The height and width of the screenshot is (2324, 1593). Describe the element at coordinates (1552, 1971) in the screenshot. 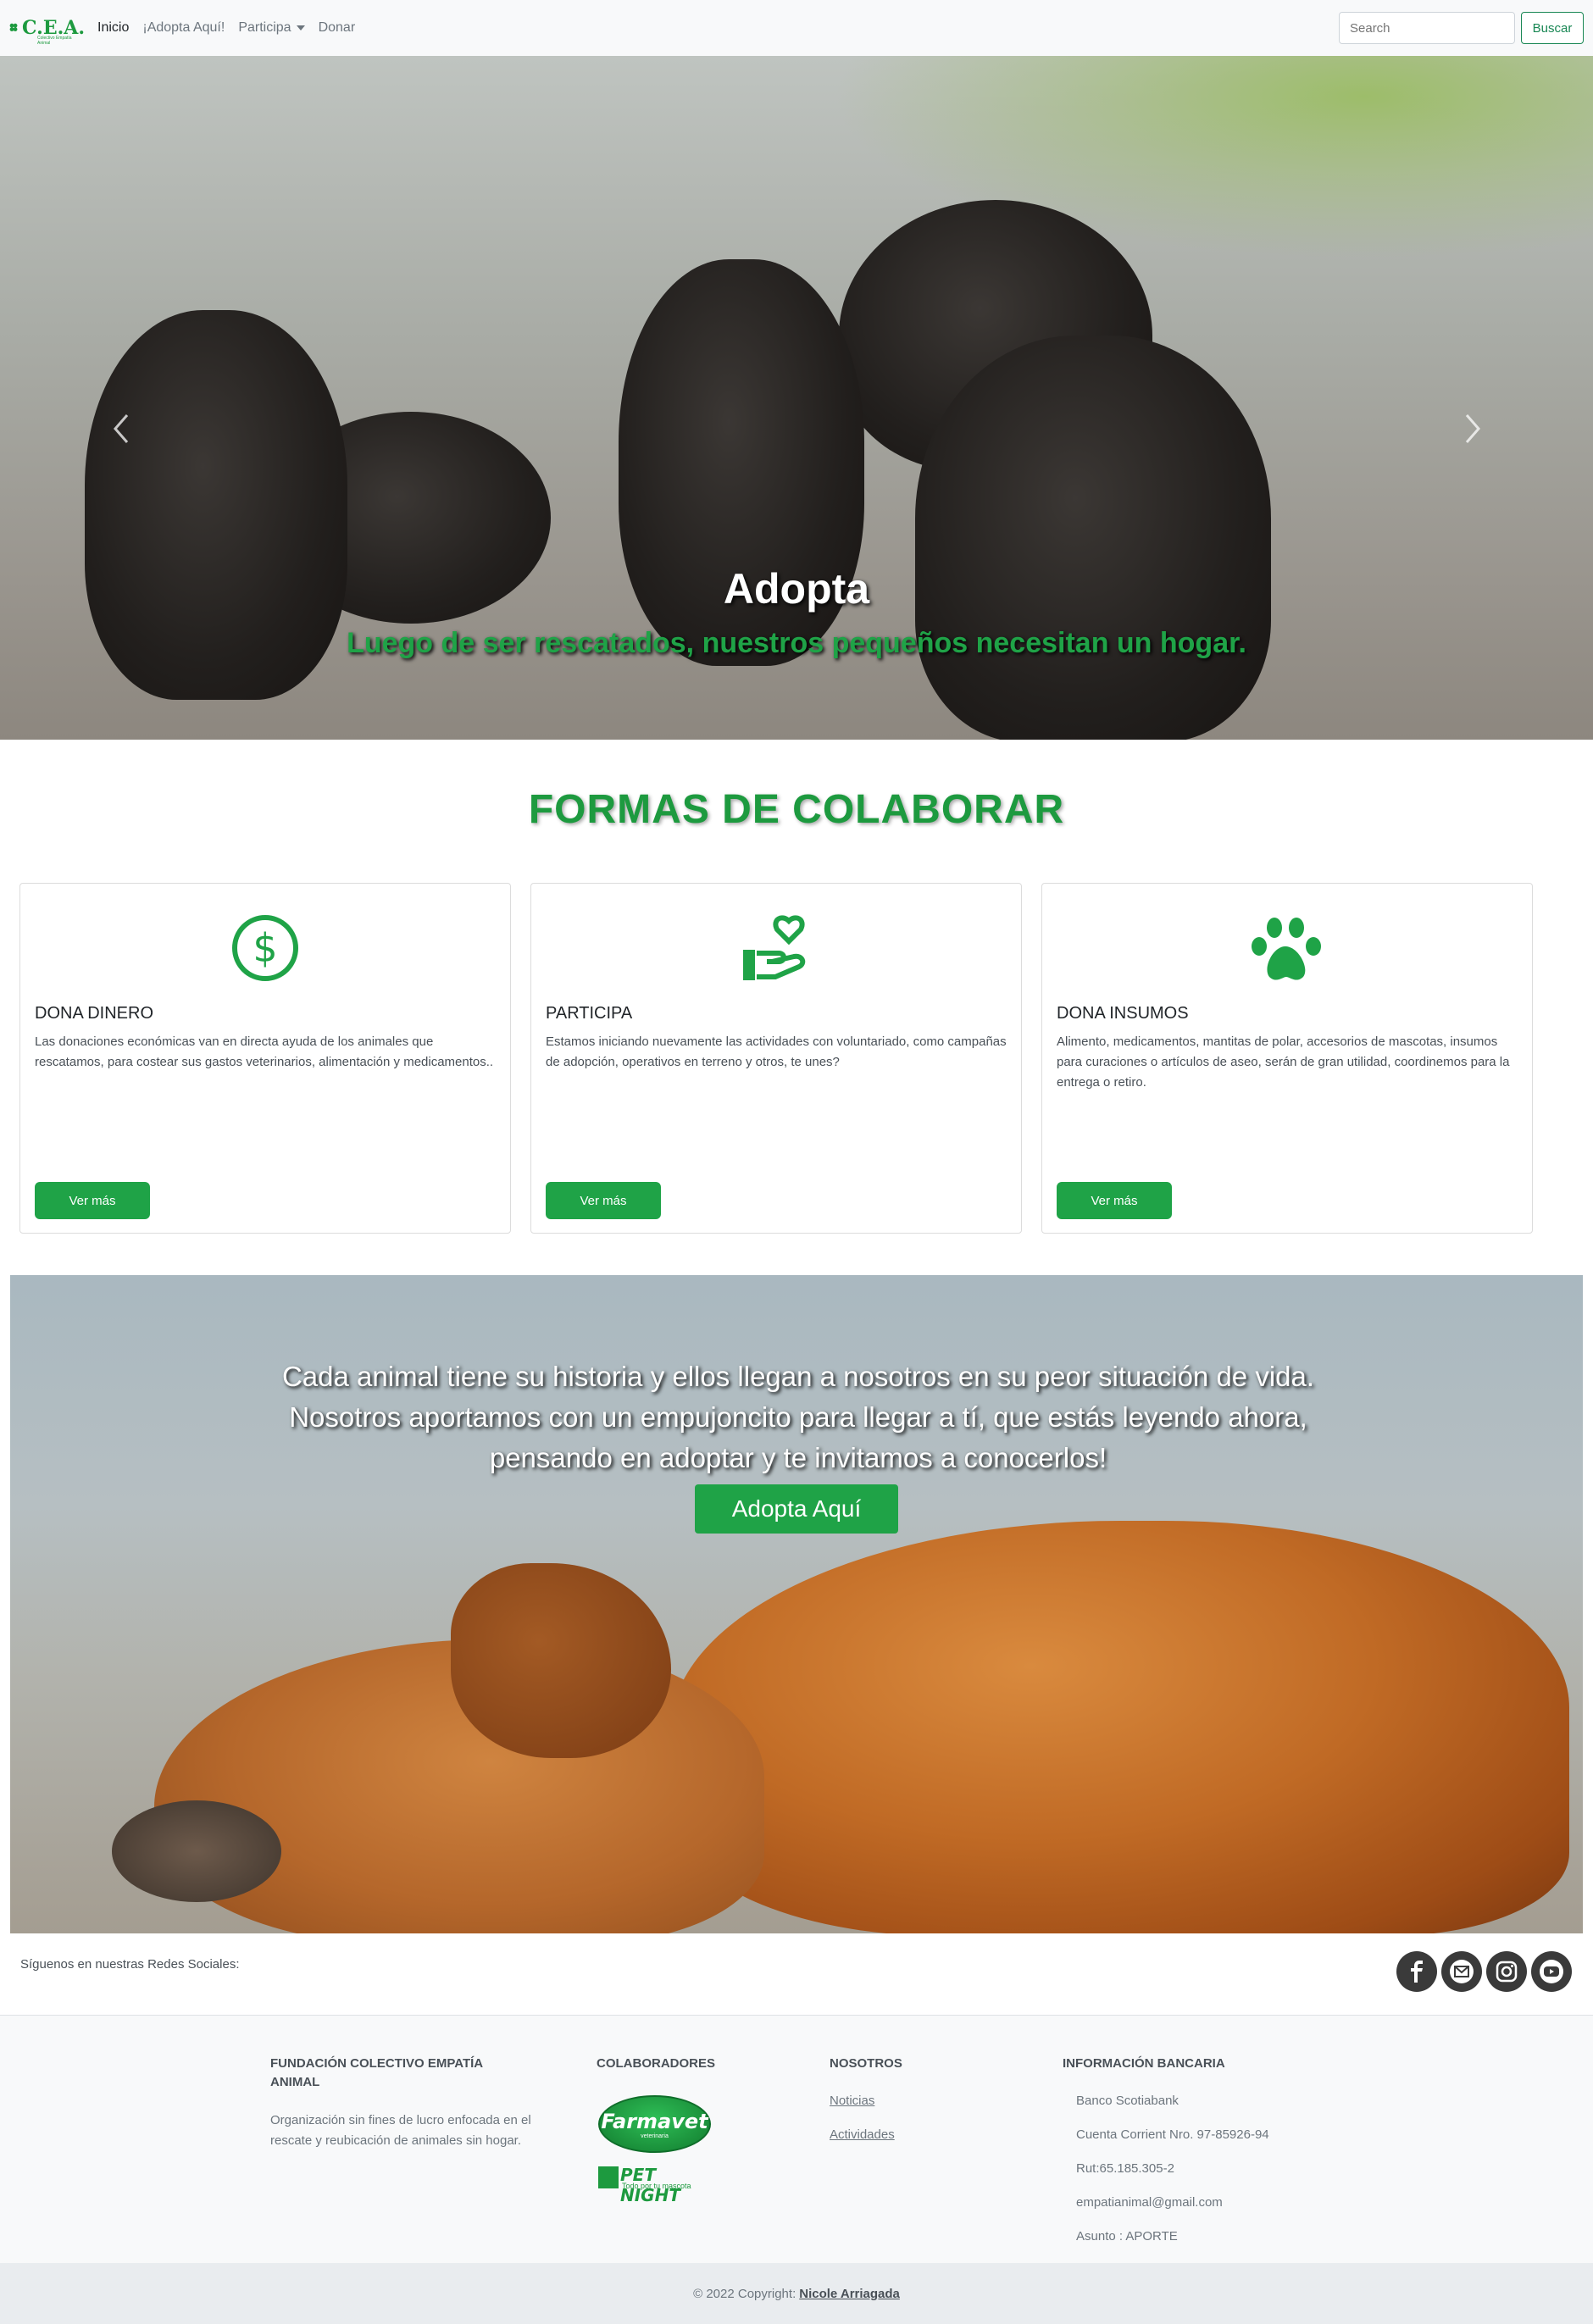

I see `youtube-icon` at that location.